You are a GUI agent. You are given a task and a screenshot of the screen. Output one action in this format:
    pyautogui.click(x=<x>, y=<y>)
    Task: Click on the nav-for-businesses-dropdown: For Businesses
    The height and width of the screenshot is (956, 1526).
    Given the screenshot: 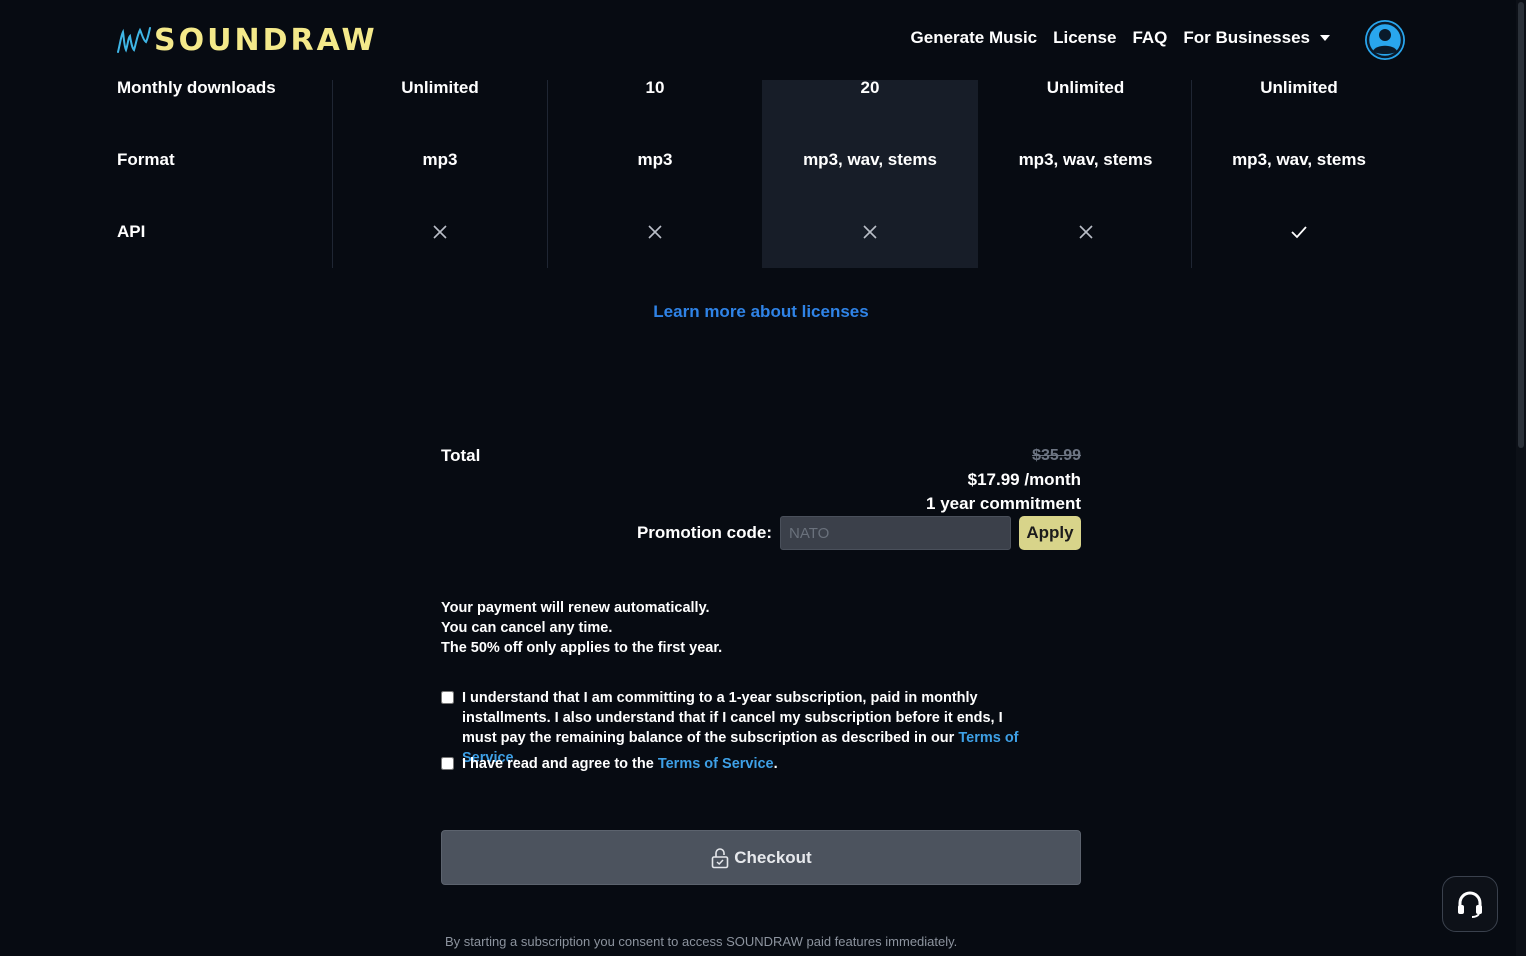 What is the action you would take?
    pyautogui.click(x=1256, y=38)
    